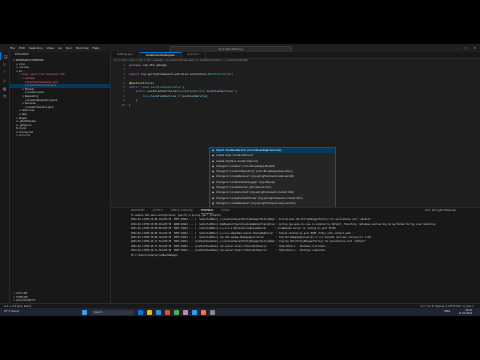 The width and height of the screenshot is (480, 360). Describe the element at coordinates (135, 73) in the screenshot. I see `code-token: import` at that location.